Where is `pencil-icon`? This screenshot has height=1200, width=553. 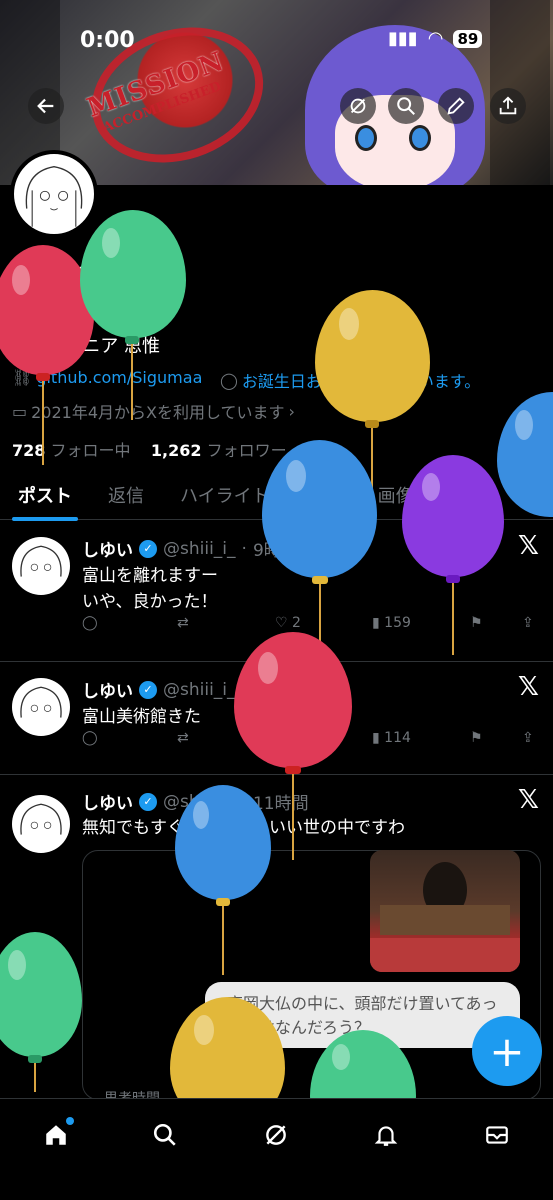
pencil-icon is located at coordinates (456, 106).